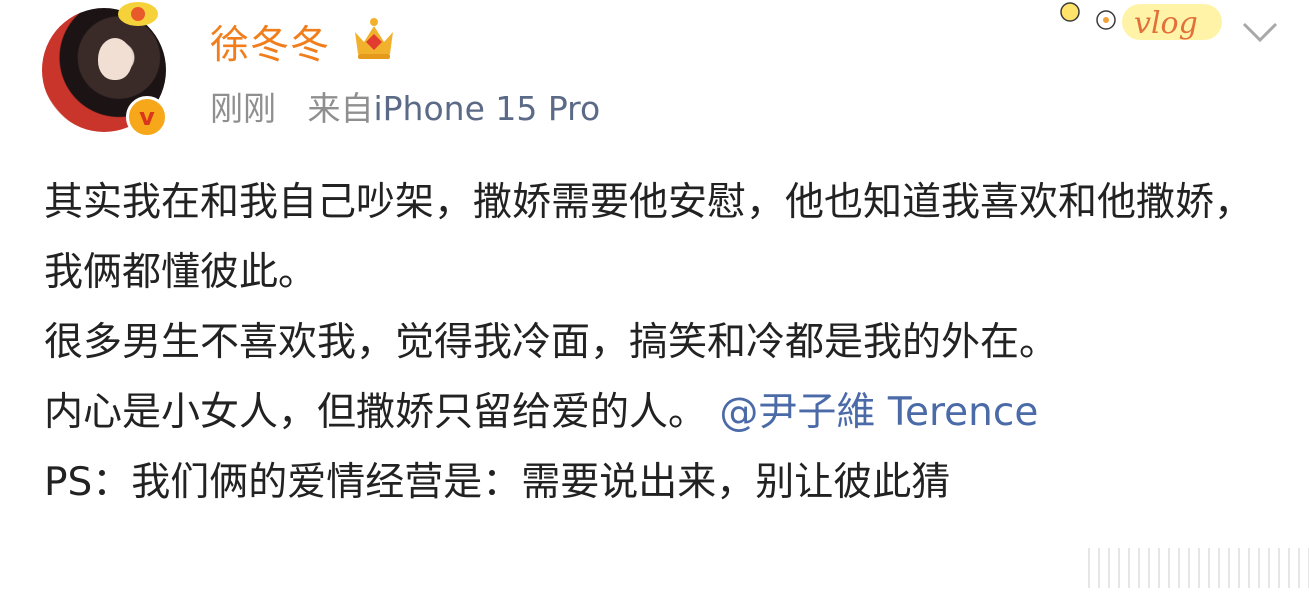 The image size is (1309, 602). Describe the element at coordinates (1166, 23) in the screenshot. I see `vlog-sticker-text: vlog` at that location.